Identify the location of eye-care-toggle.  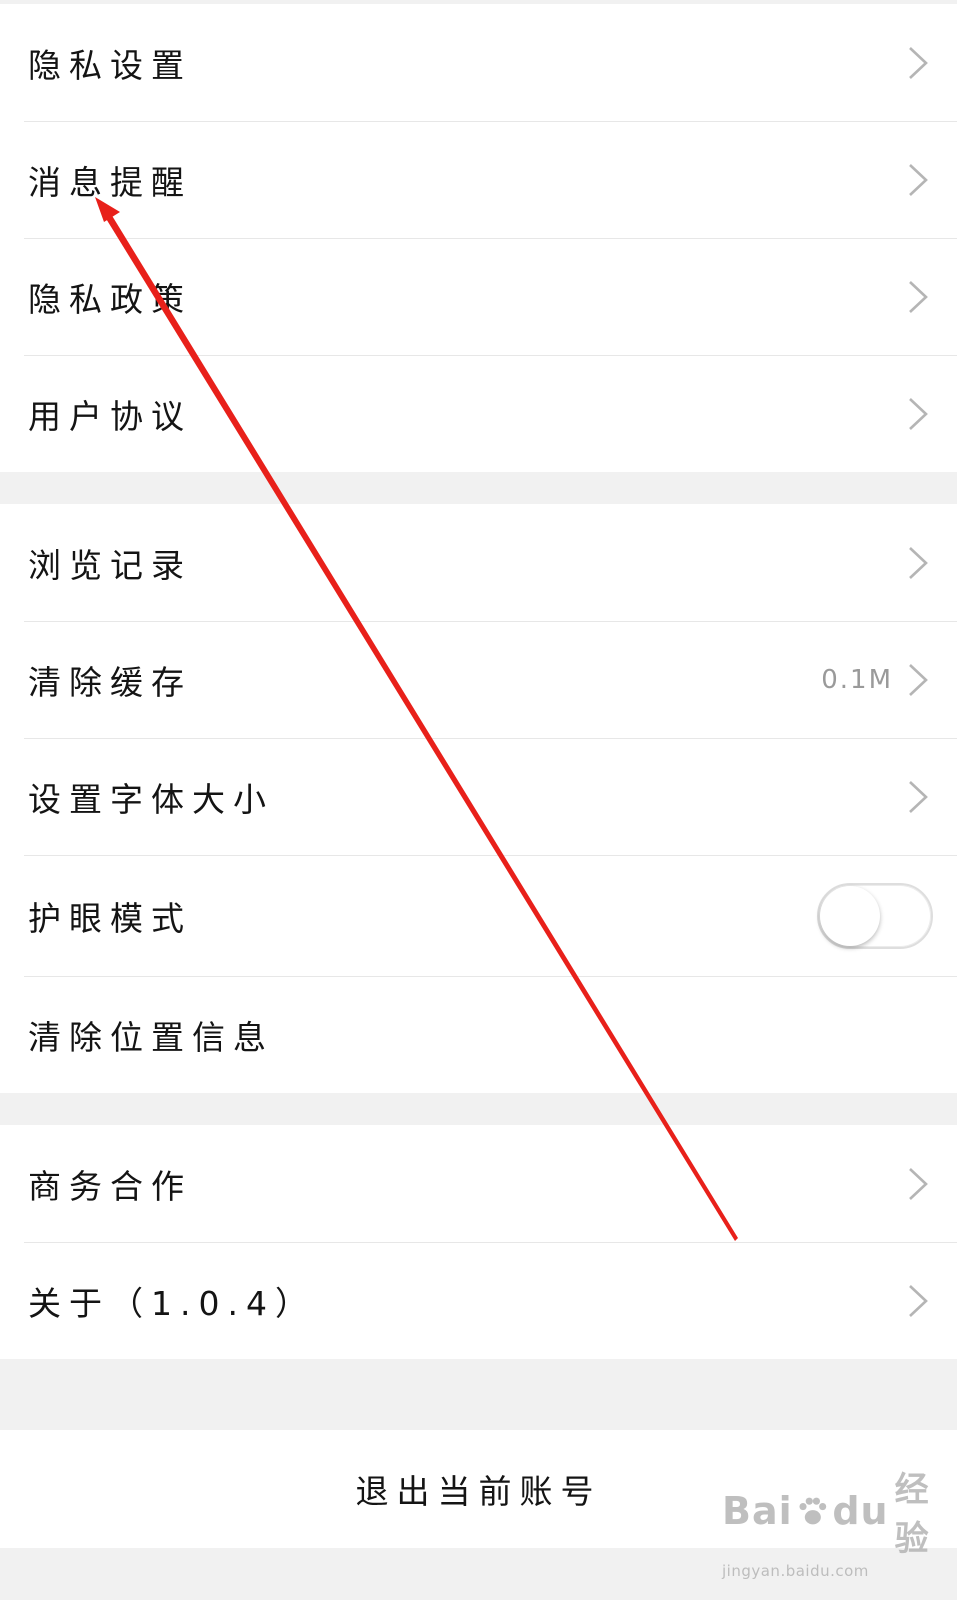
(875, 915).